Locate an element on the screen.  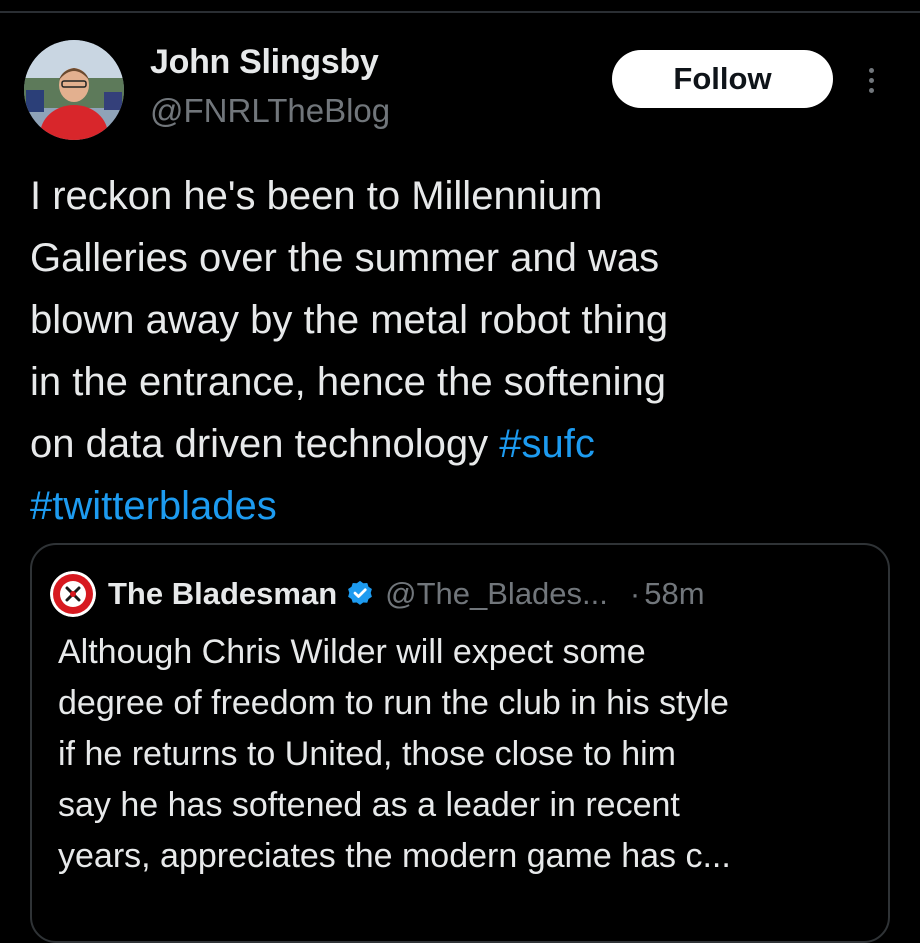
verified-badge-icon is located at coordinates (360, 594).